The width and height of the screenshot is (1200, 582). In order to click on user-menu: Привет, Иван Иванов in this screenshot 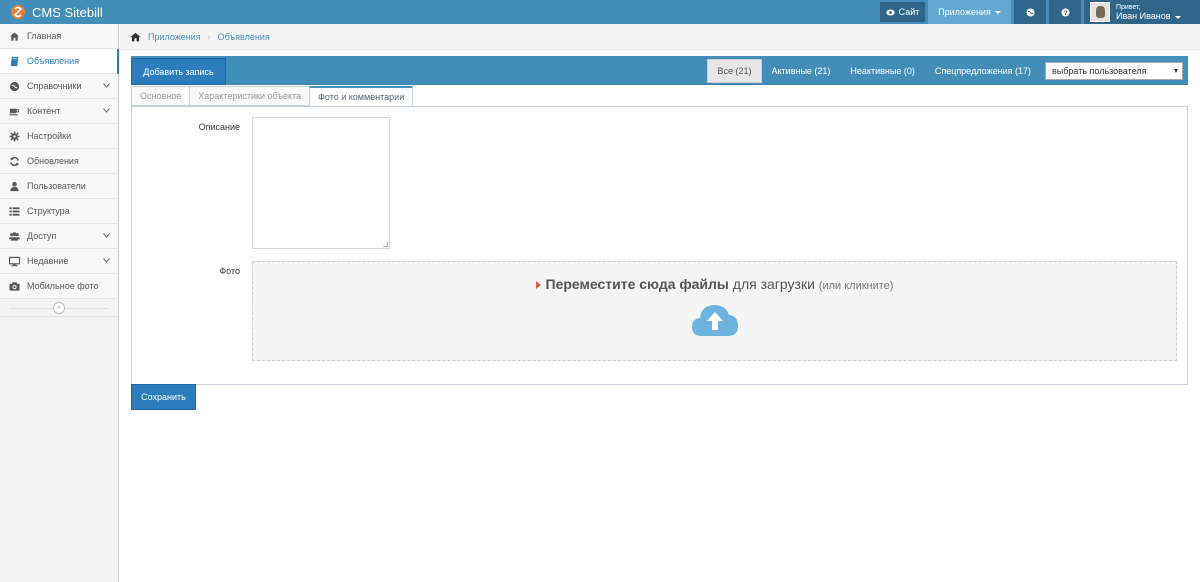, I will do `click(1142, 12)`.